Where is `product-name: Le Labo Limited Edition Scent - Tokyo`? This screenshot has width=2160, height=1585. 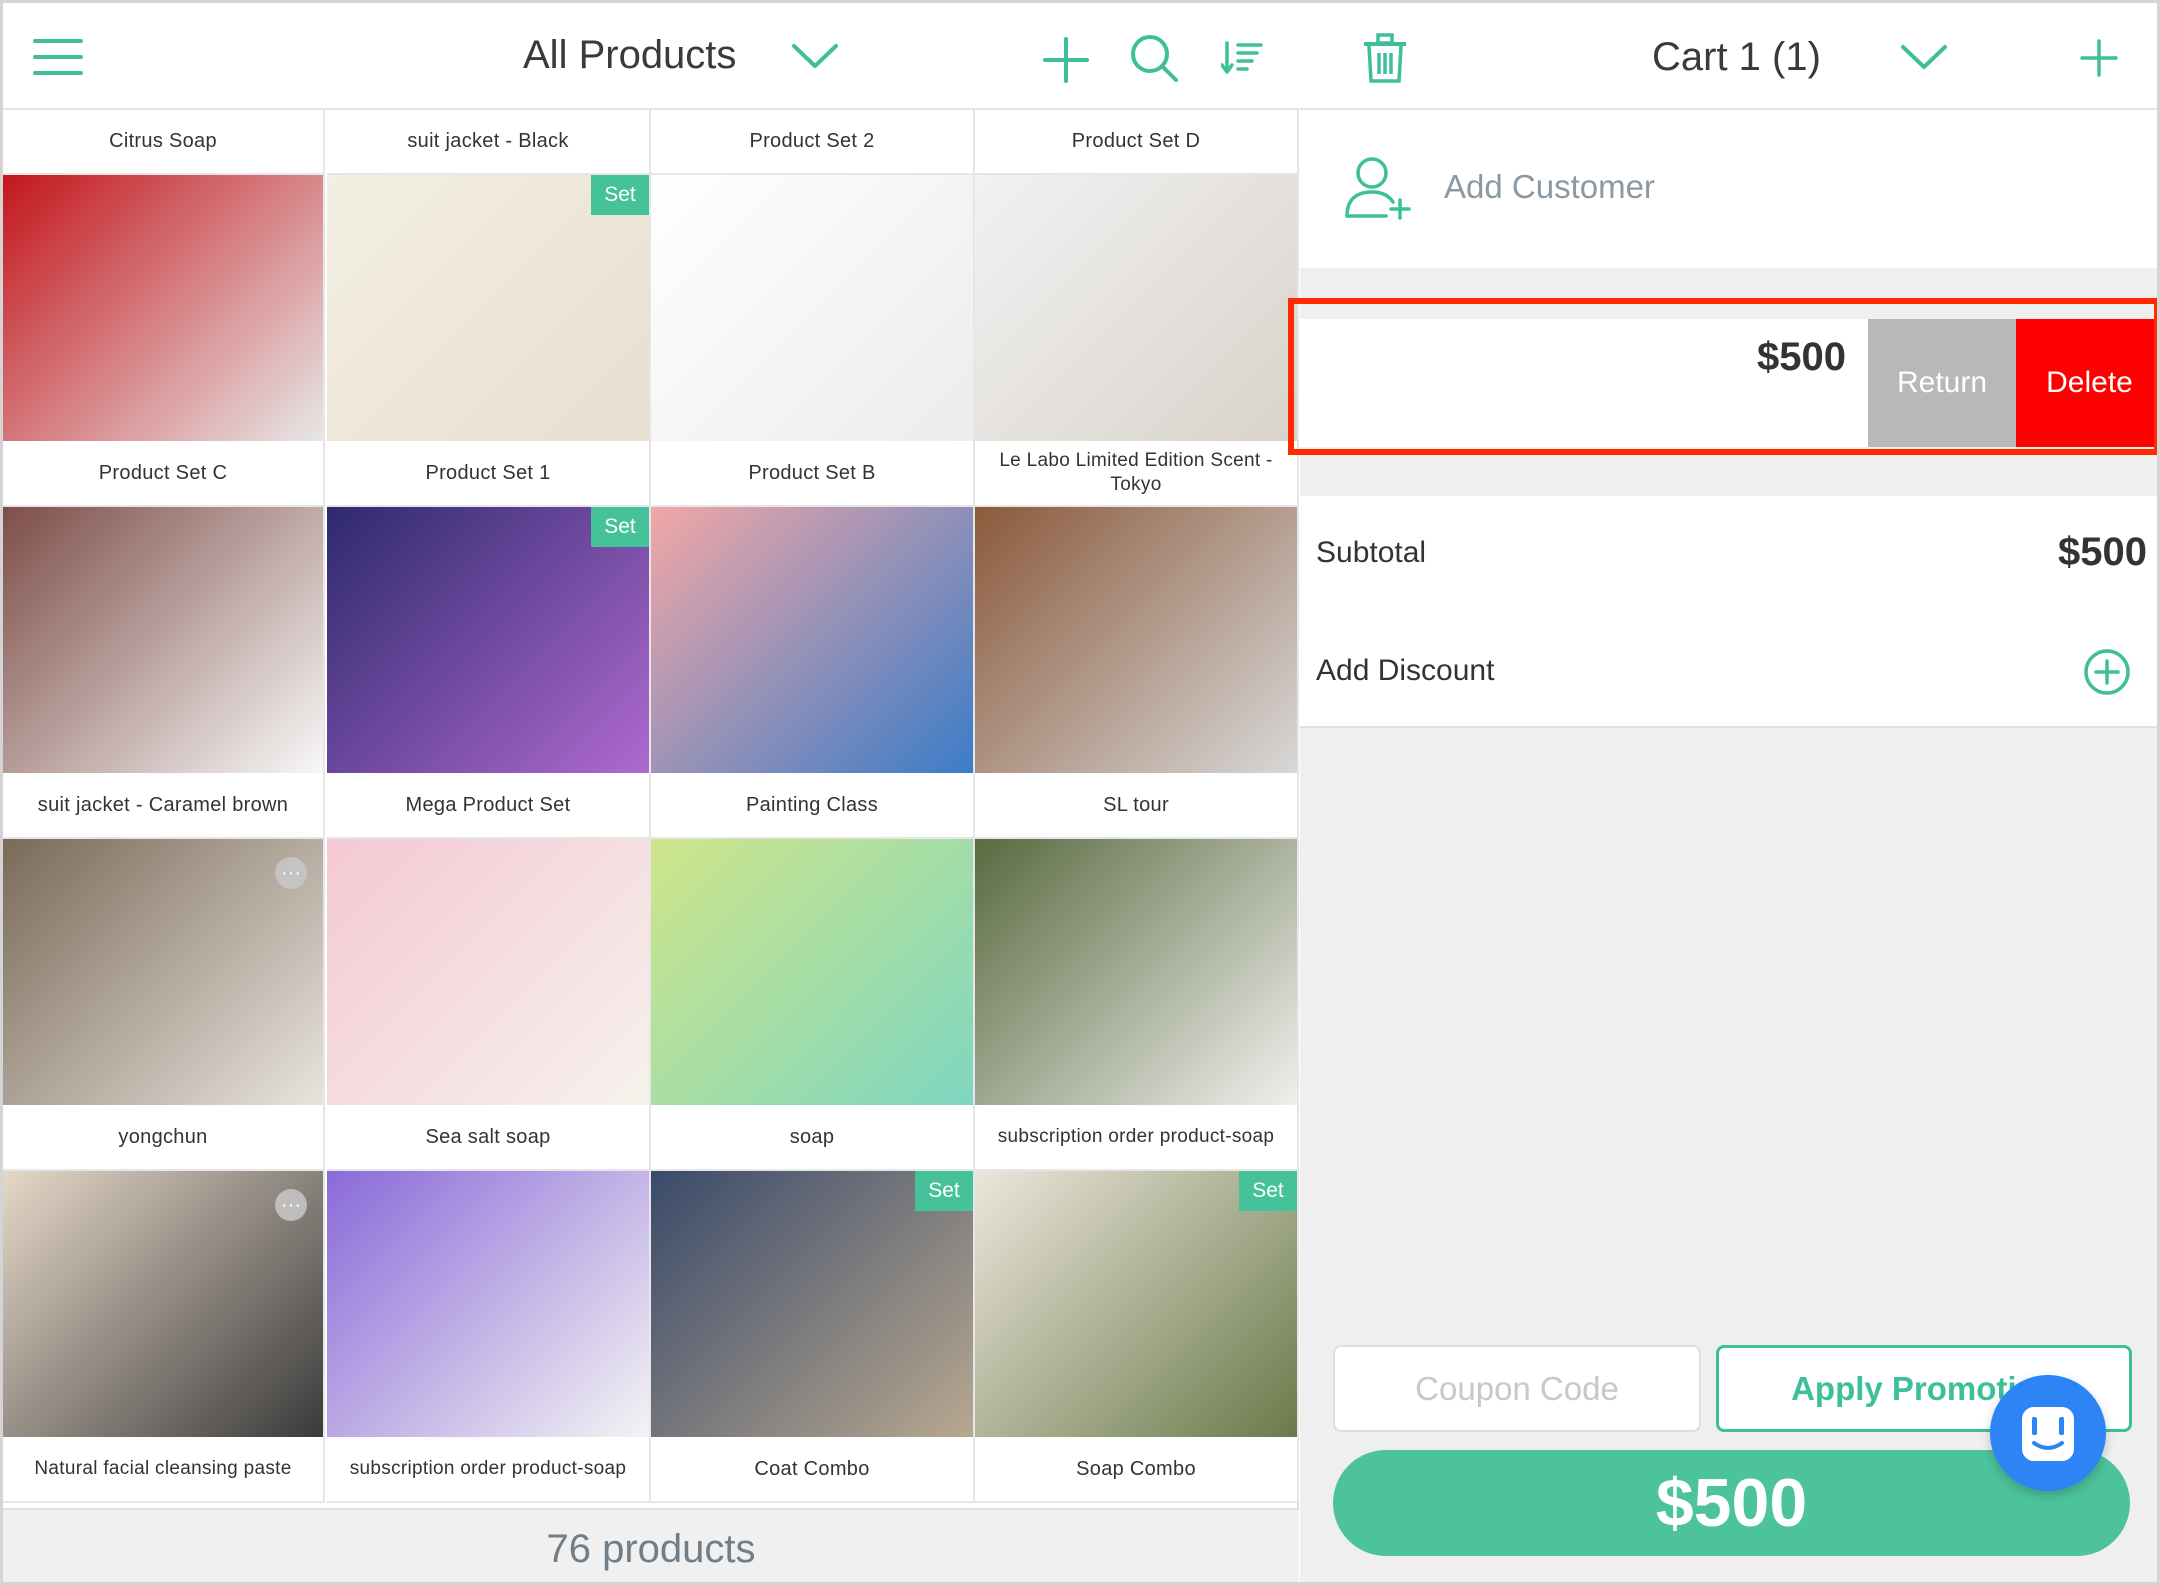
product-name: Le Labo Limited Edition Scent - Tokyo is located at coordinates (1136, 473).